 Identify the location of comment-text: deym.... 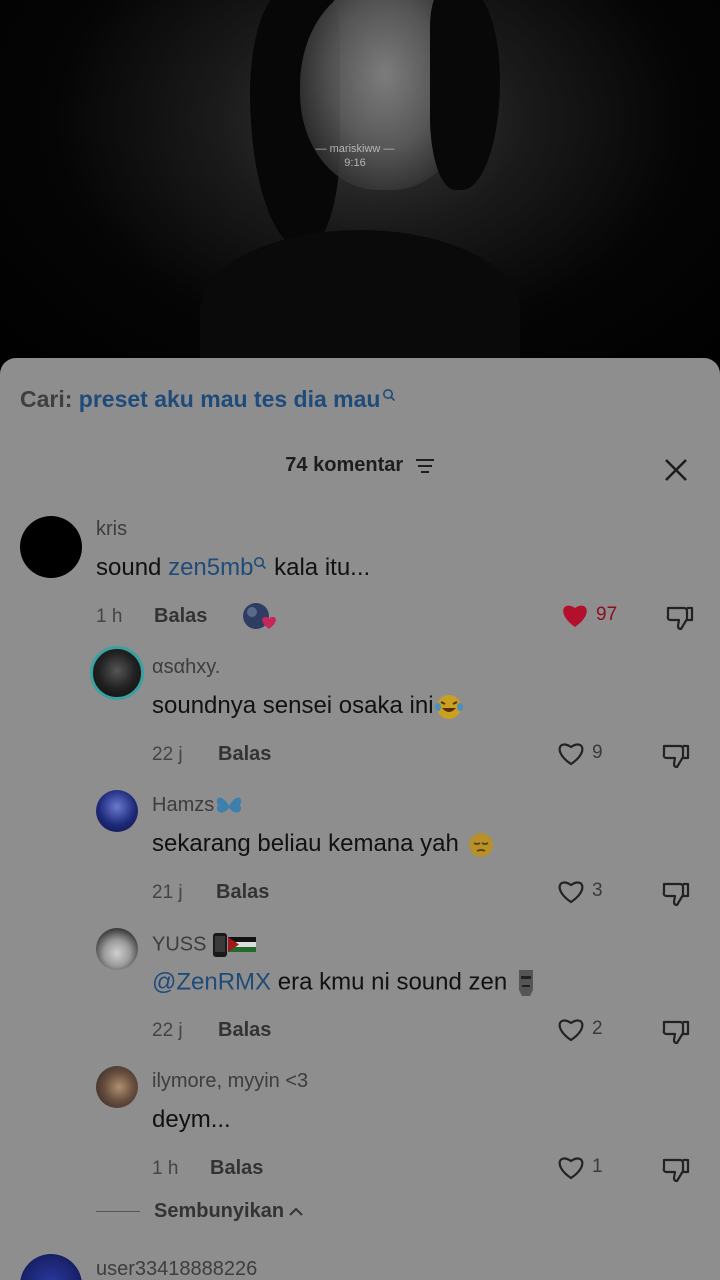
(191, 1119).